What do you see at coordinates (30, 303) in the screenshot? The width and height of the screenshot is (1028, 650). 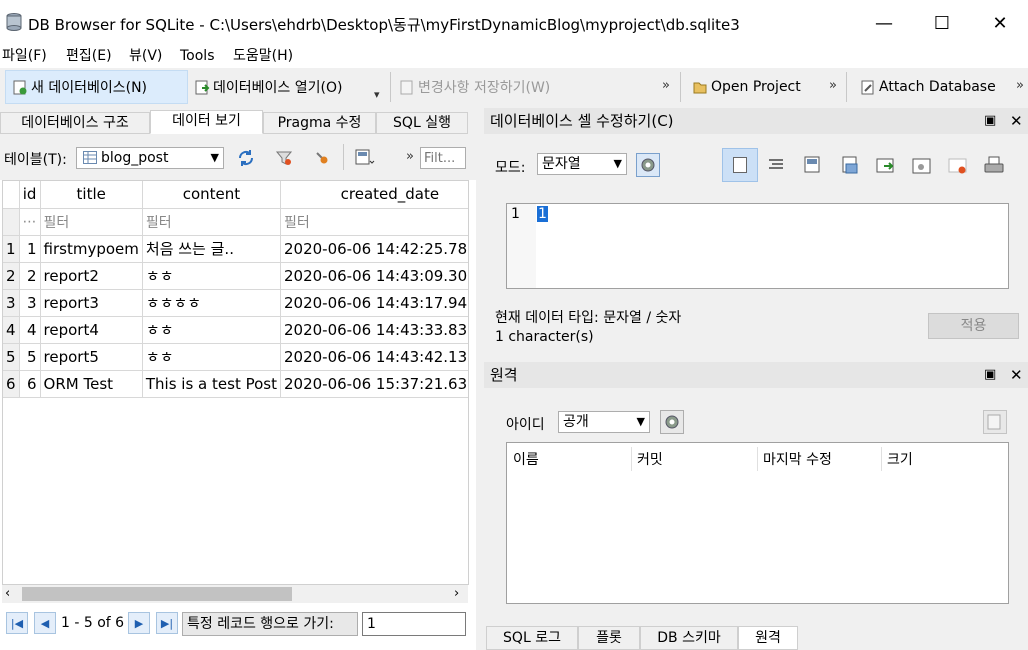 I see `cell-id: 3` at bounding box center [30, 303].